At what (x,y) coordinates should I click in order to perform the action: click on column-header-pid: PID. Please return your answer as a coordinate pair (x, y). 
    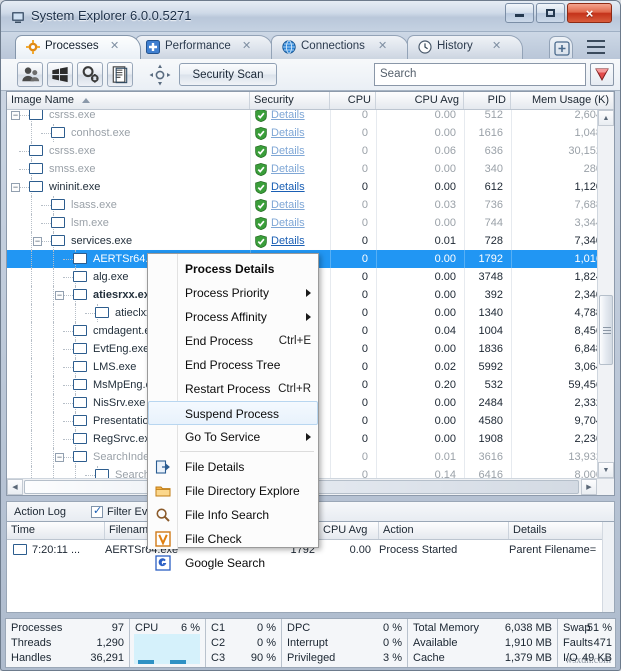
    Looking at the image, I should click on (487, 100).